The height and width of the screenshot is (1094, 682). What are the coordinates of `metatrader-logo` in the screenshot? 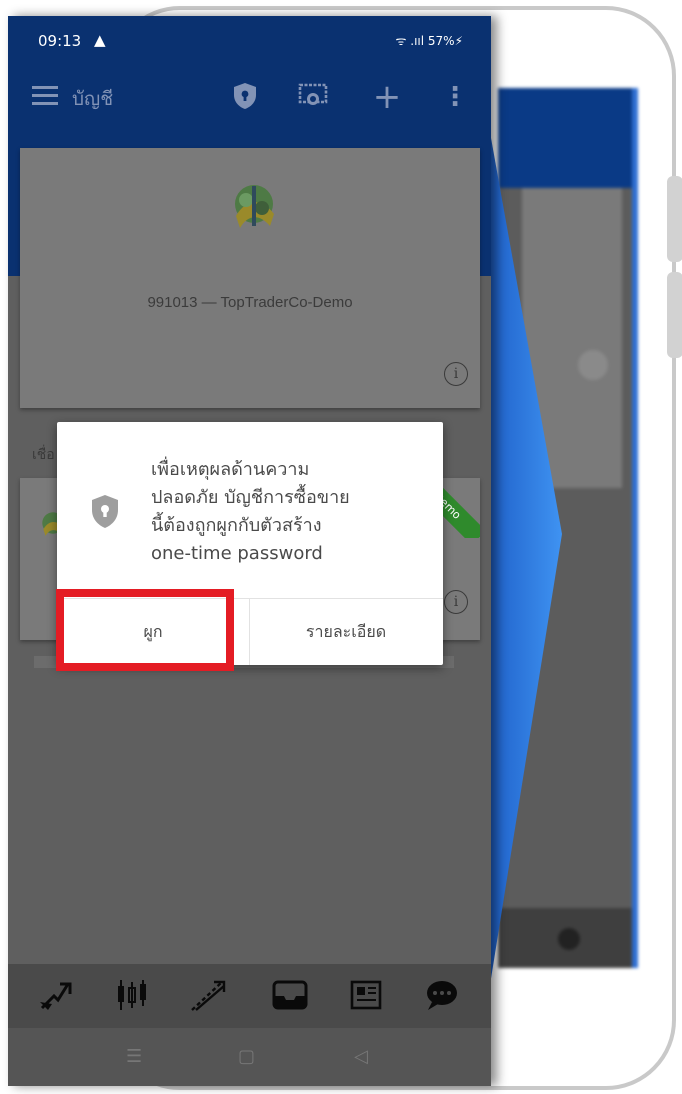 It's located at (254, 206).